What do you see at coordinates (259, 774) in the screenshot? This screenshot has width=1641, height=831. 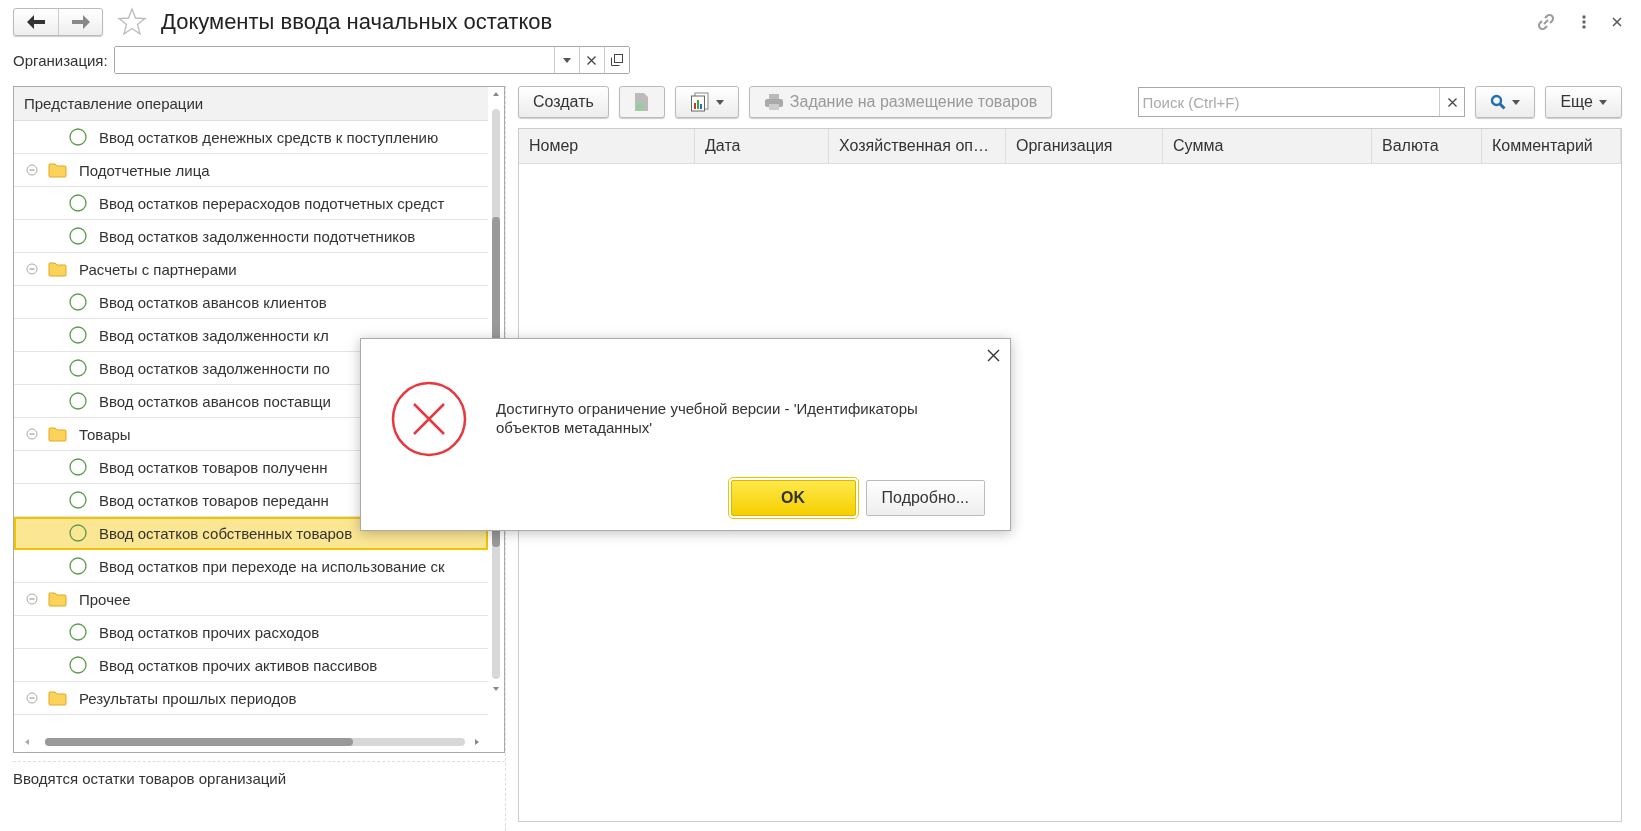 I see `description-text: Вводятся остатки товаров организаций` at bounding box center [259, 774].